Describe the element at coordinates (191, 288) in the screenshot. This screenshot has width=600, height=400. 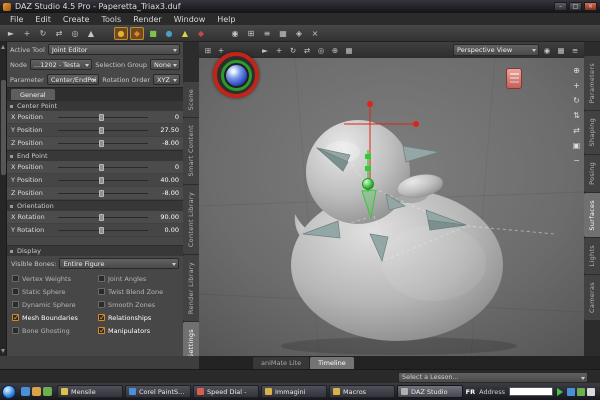
I see `left-dock-tab: Render Library` at that location.